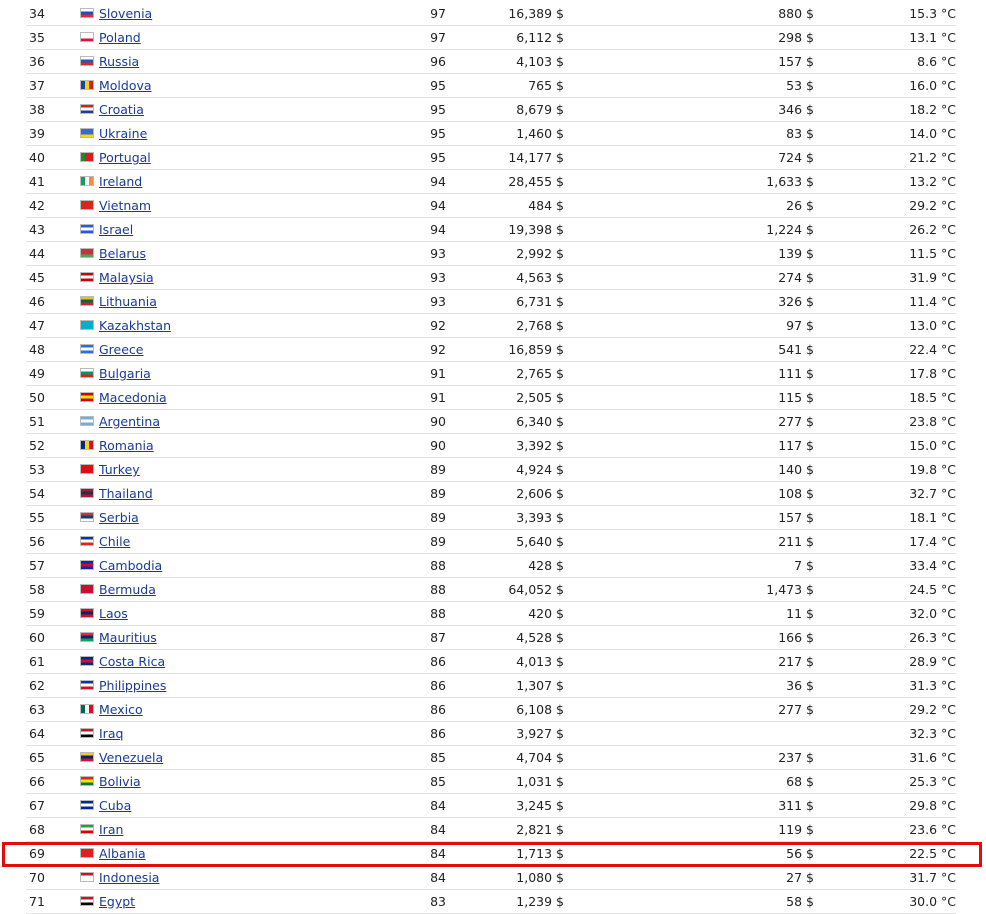 The width and height of the screenshot is (986, 914). Describe the element at coordinates (800, 877) in the screenshot. I see `second-value-cell: 27 $` at that location.